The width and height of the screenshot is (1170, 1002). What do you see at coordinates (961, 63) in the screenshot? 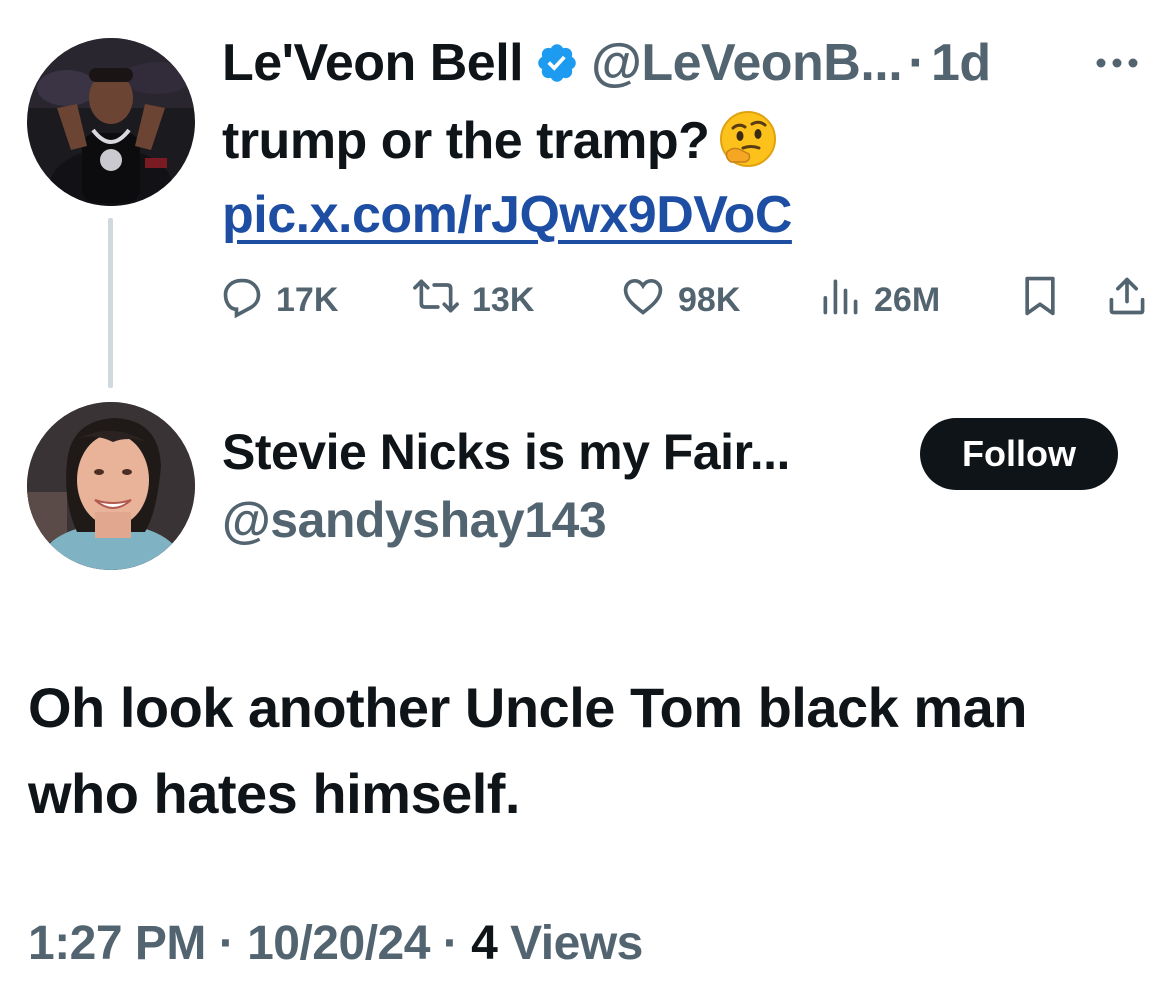
I see `tweet-timestamp: 1d` at bounding box center [961, 63].